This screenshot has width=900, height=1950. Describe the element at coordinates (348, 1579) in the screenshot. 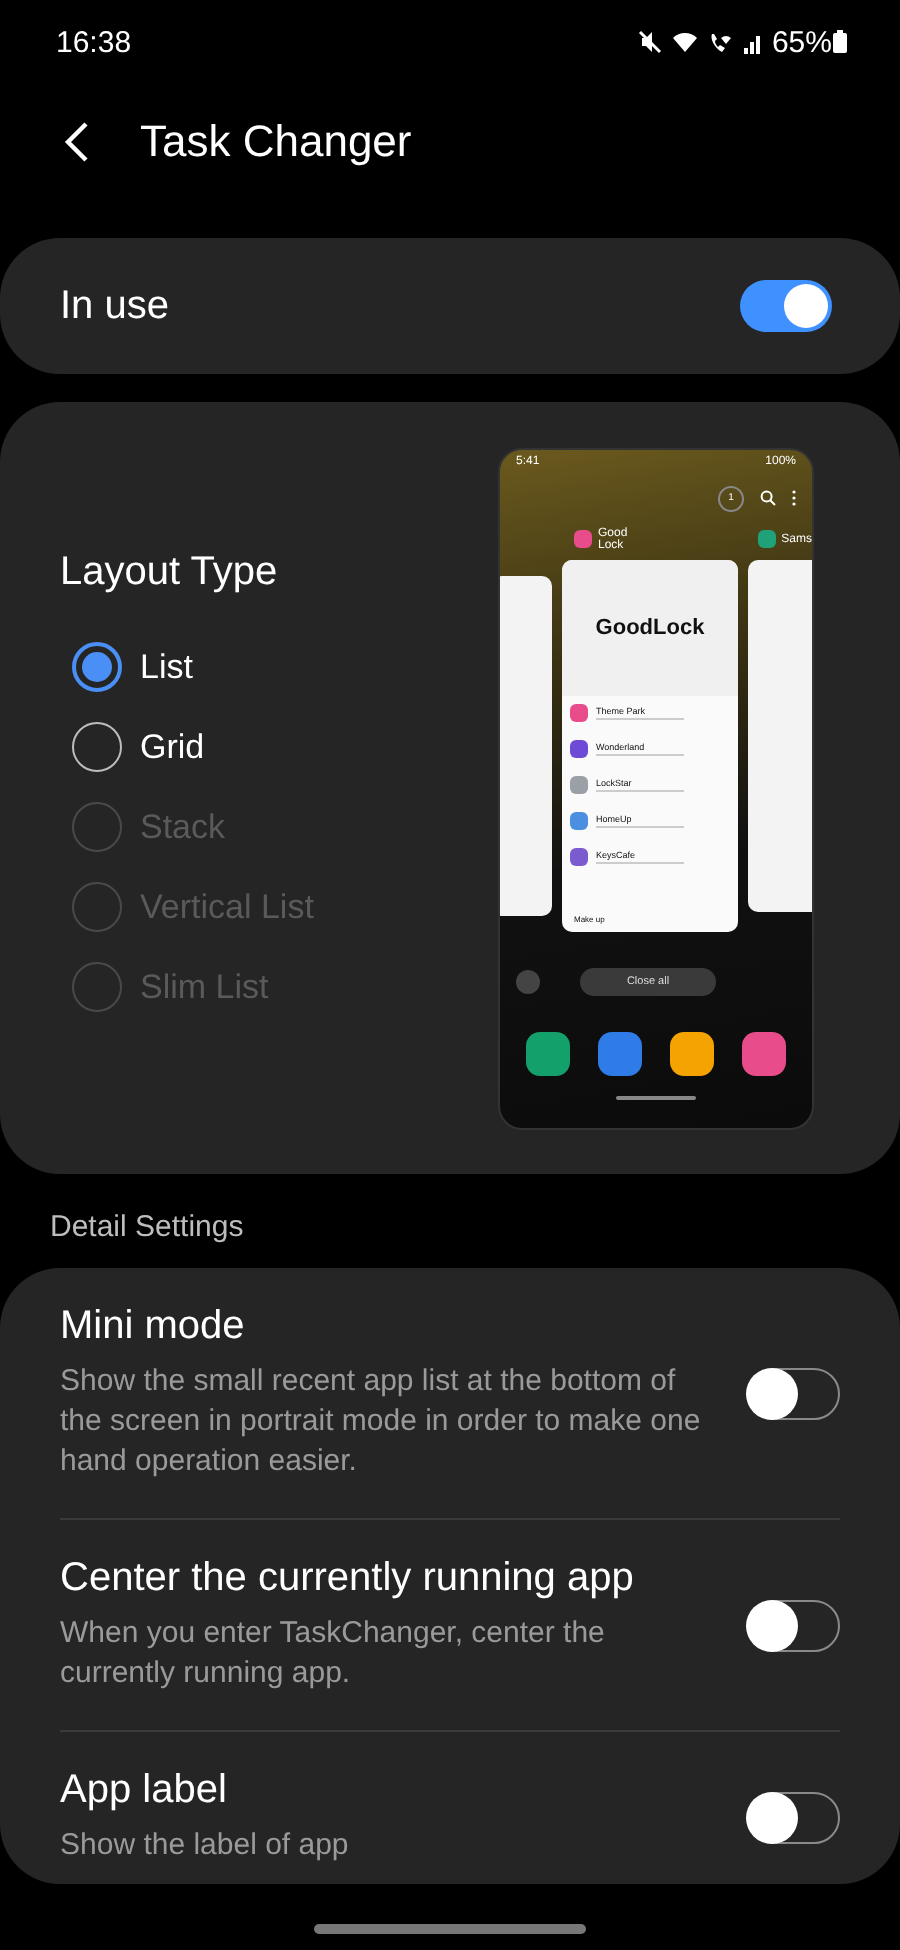

I see `setting-title: Center the currently running app` at that location.